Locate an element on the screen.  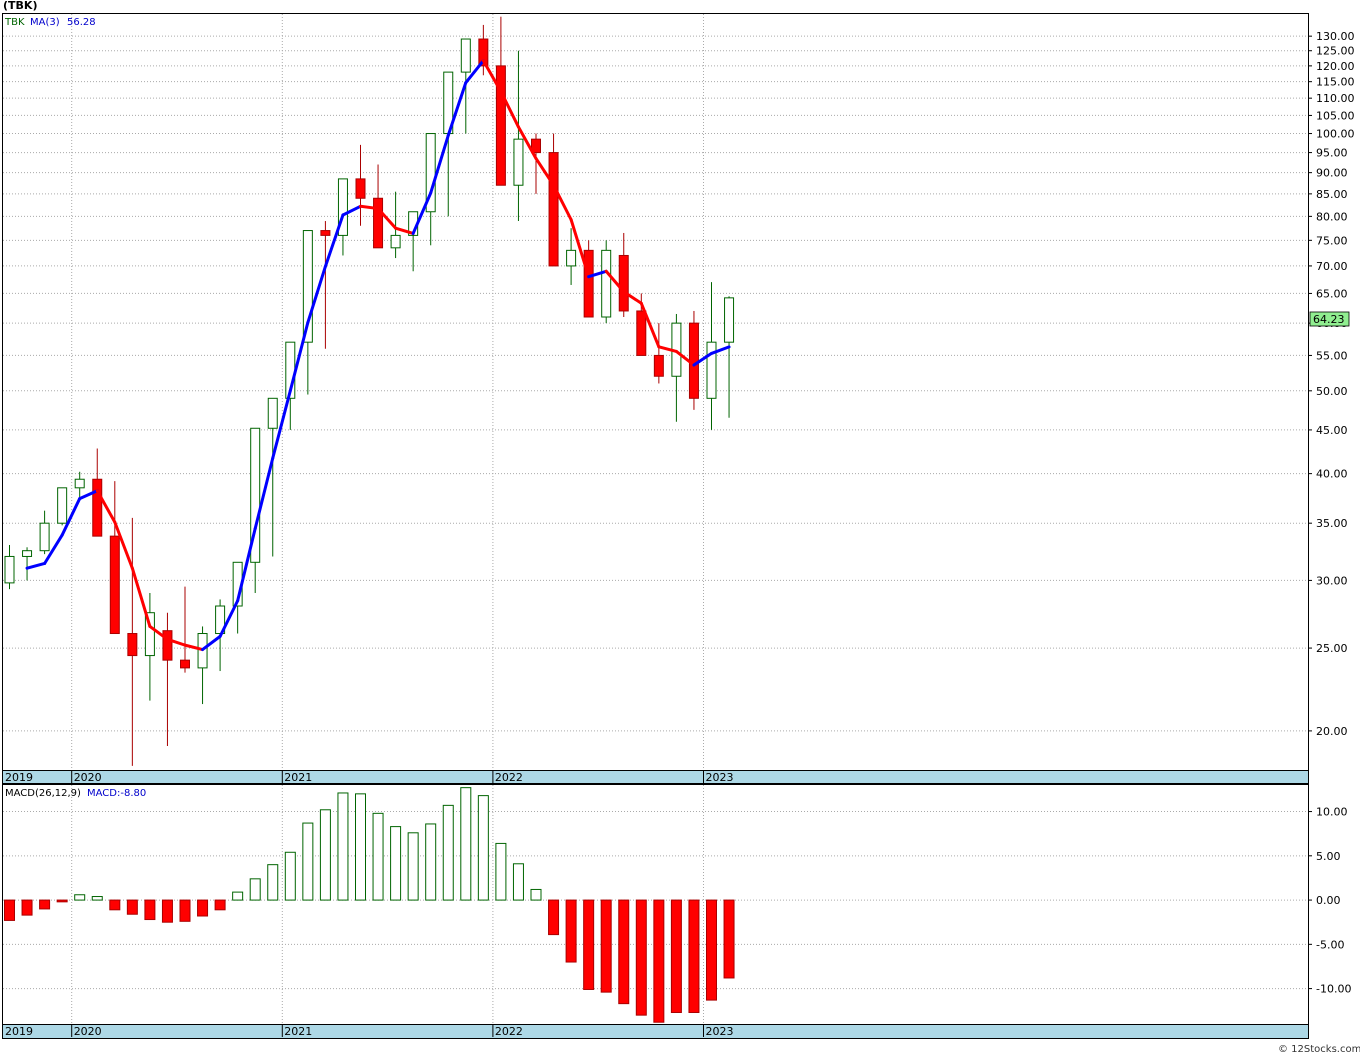
price-tick-label: 30.00 is located at coordinates (1332, 580).